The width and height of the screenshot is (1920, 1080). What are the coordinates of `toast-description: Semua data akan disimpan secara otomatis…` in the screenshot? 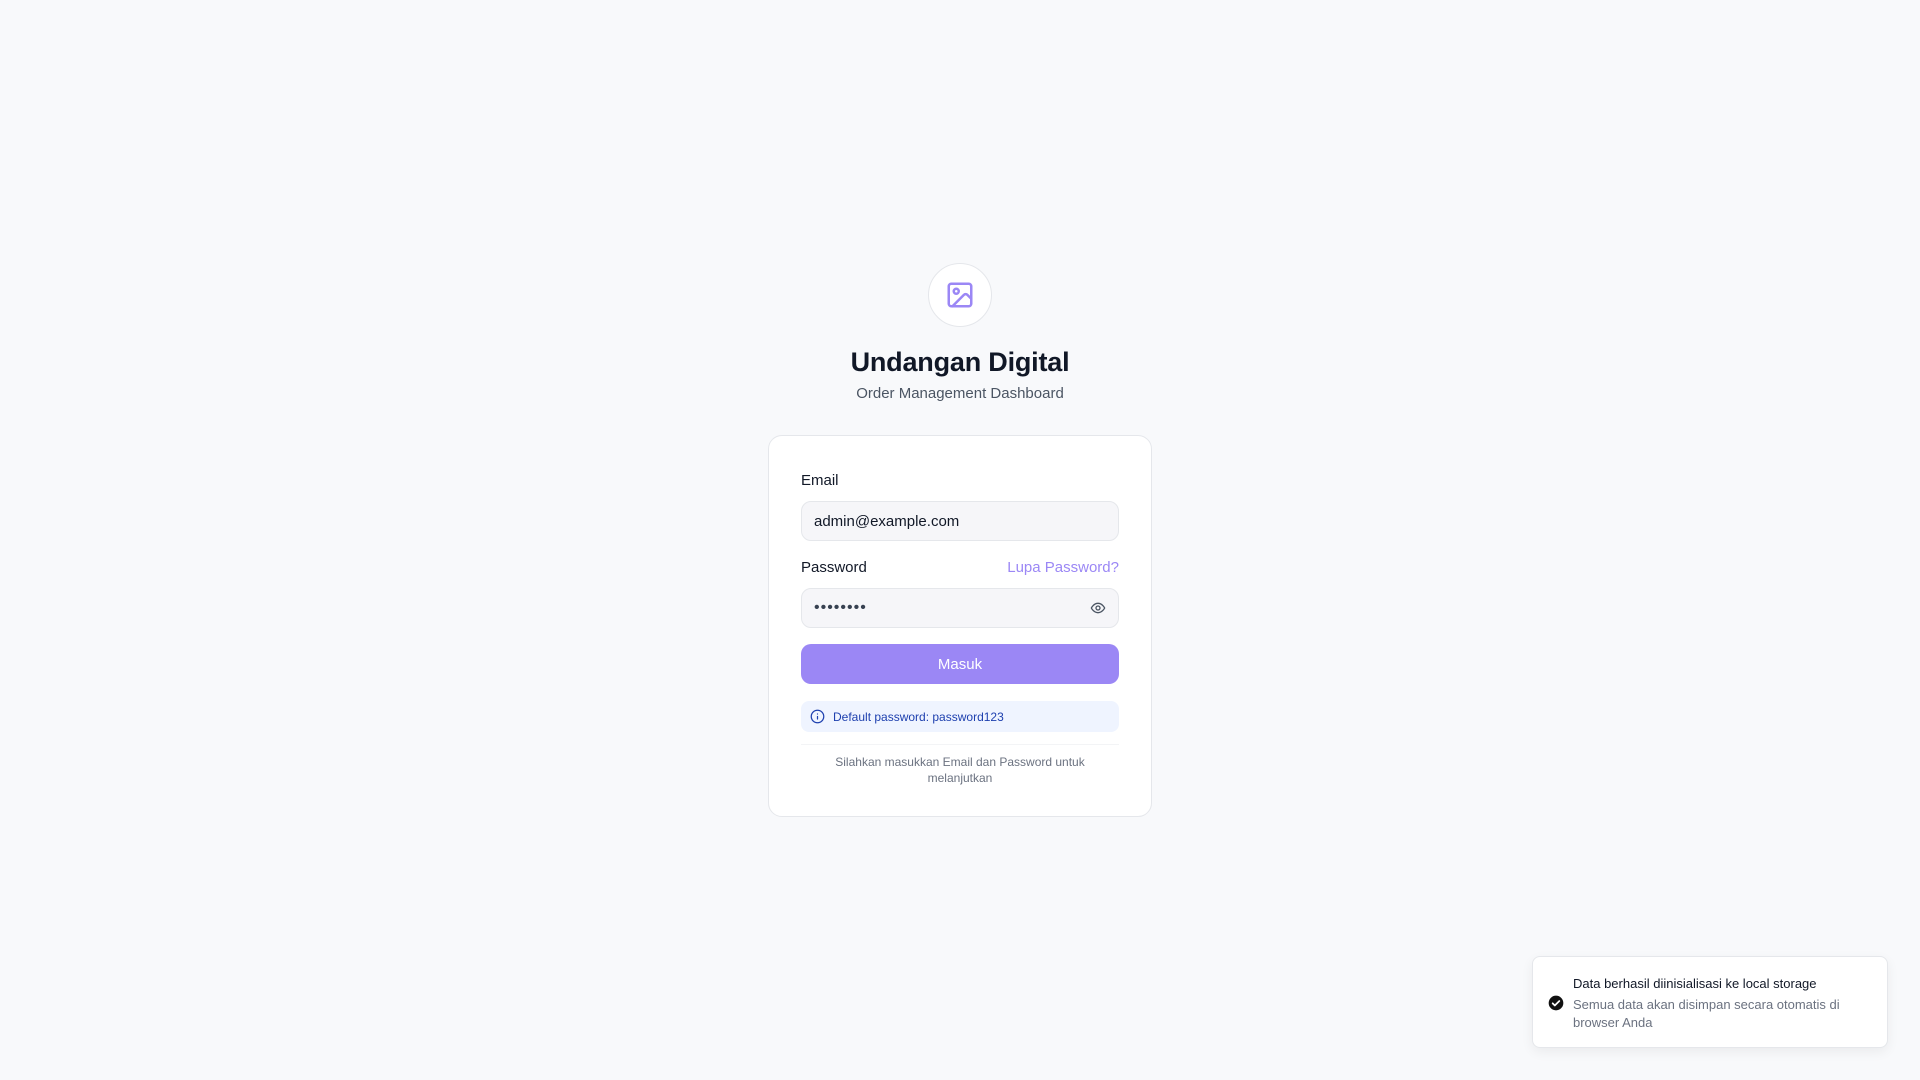 It's located at (1706, 1013).